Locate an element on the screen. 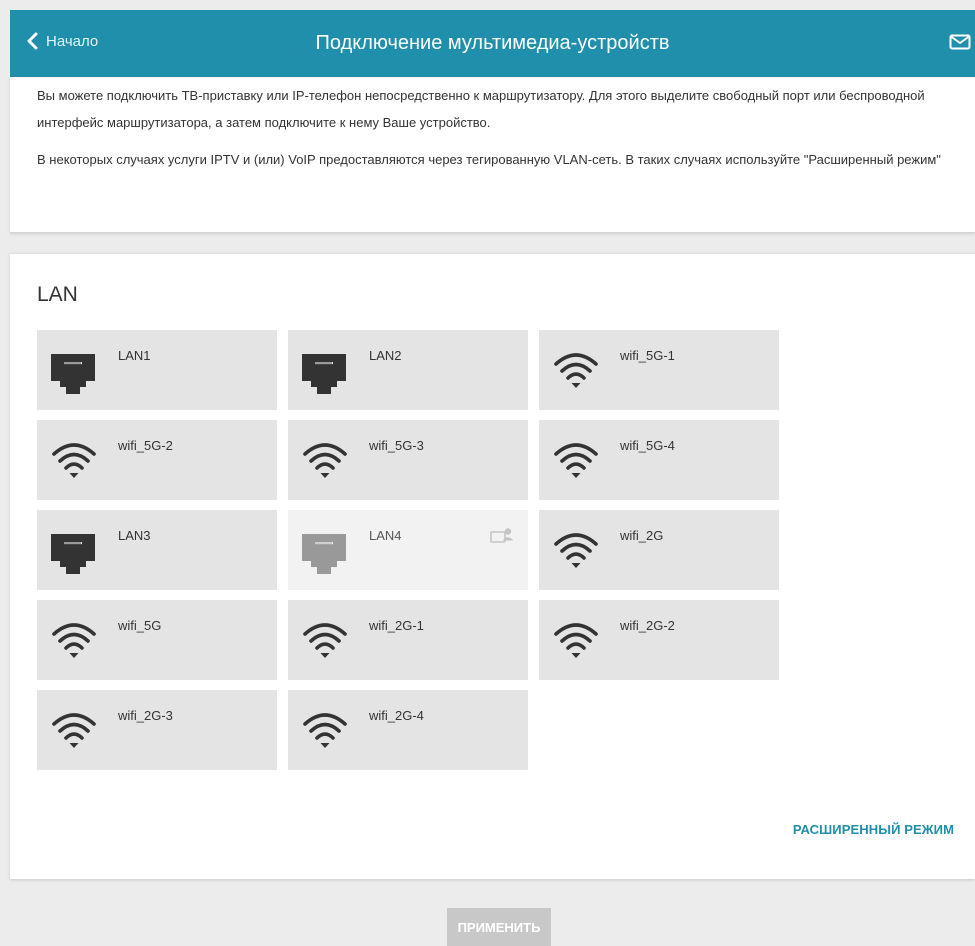 The width and height of the screenshot is (975, 946). port-tile-lan1: LAN1 is located at coordinates (157, 370).